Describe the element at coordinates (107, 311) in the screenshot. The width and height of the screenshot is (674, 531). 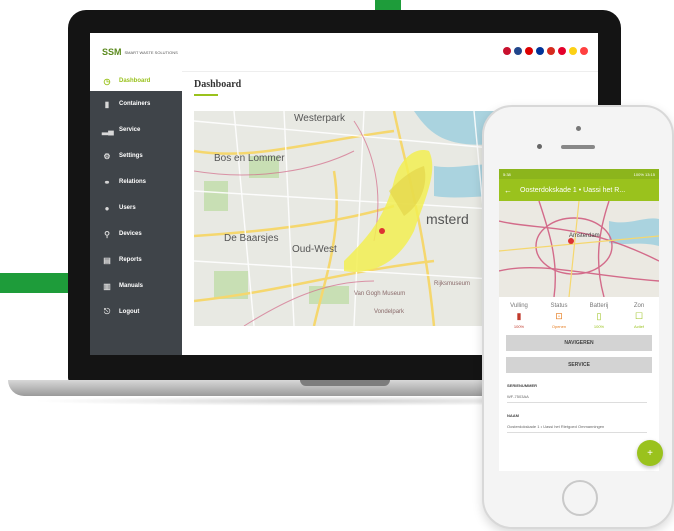
I see `logout-icon: ⎋` at that location.